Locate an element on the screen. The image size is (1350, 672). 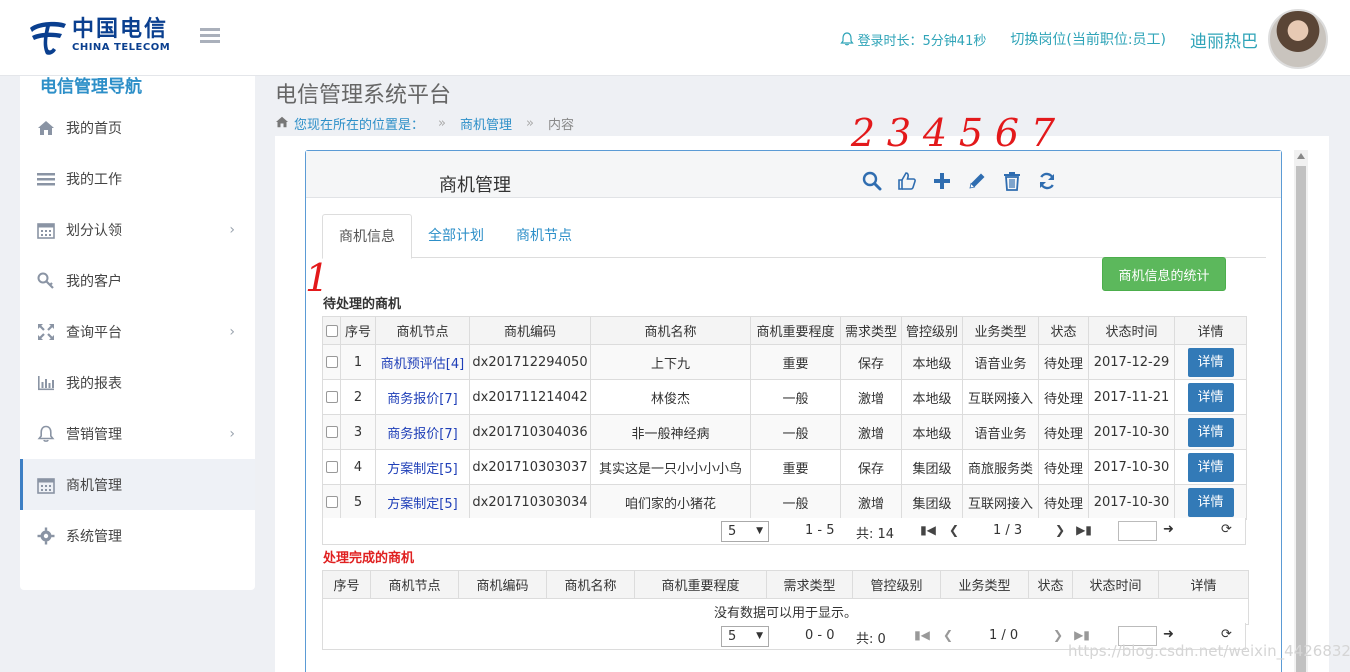
search-icon is located at coordinates (871, 181).